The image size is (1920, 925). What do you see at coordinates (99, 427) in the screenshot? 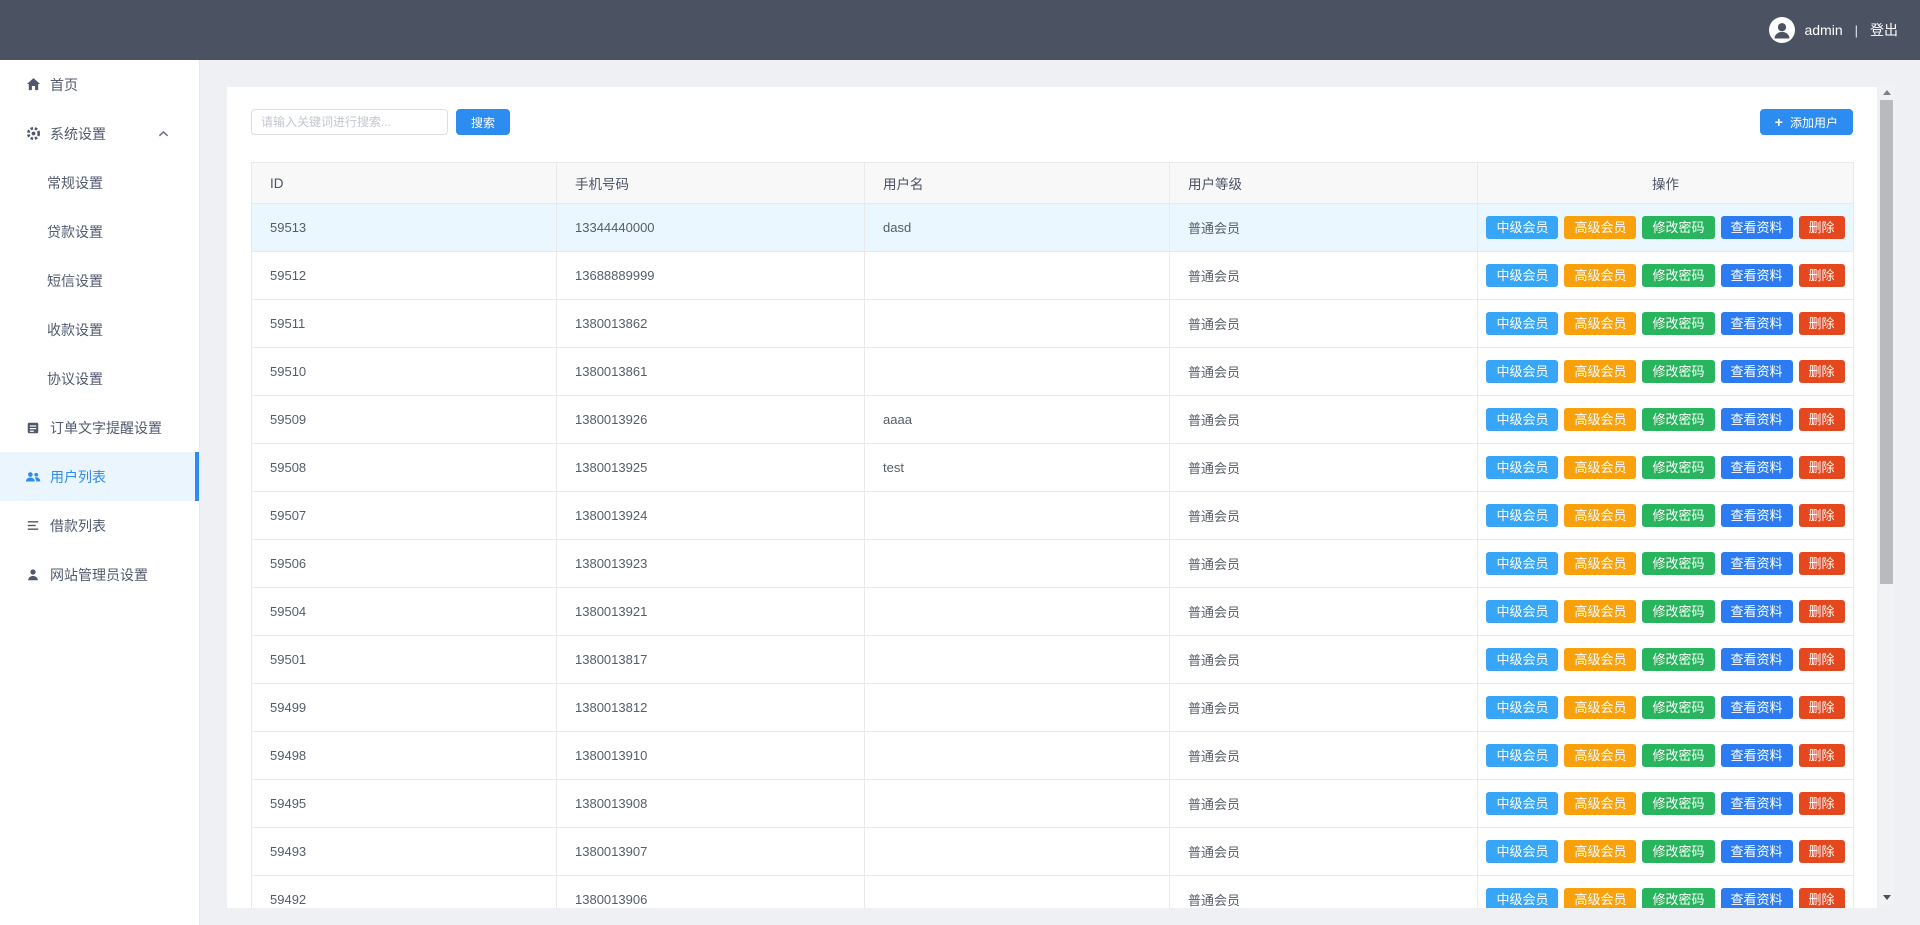
I see `sidebar-item-订单文字提醒设置: 订单文字提醒设置` at bounding box center [99, 427].